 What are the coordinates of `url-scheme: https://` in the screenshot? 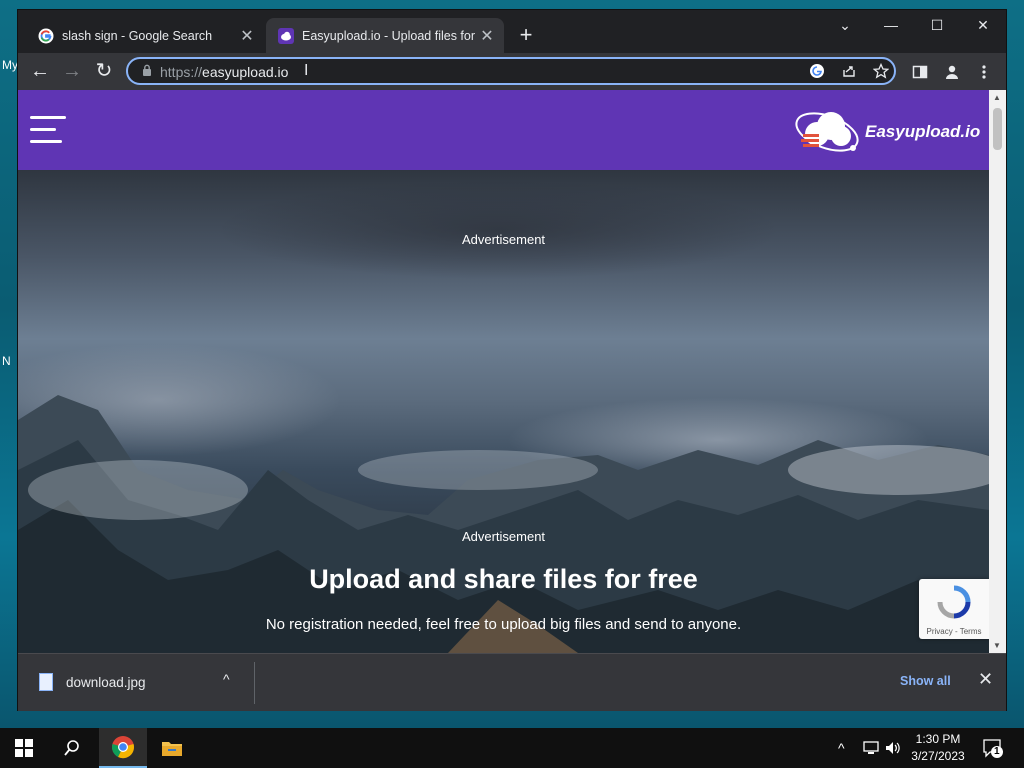 It's located at (181, 72).